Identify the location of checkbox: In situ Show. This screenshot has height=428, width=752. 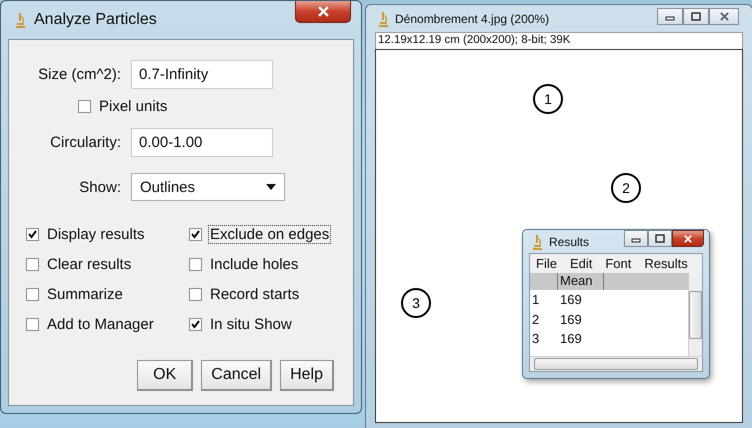
(271, 324).